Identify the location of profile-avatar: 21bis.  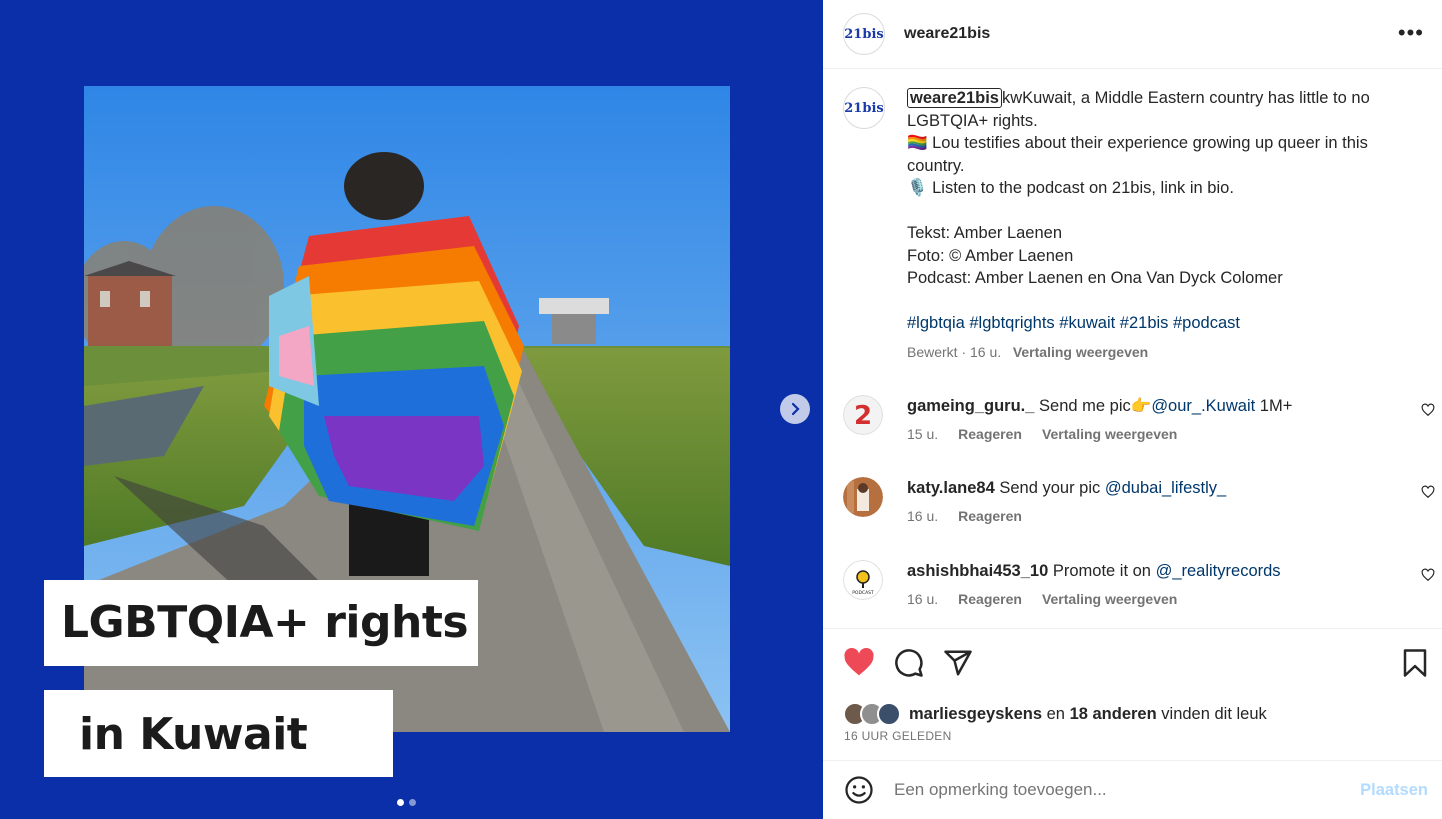
(864, 34).